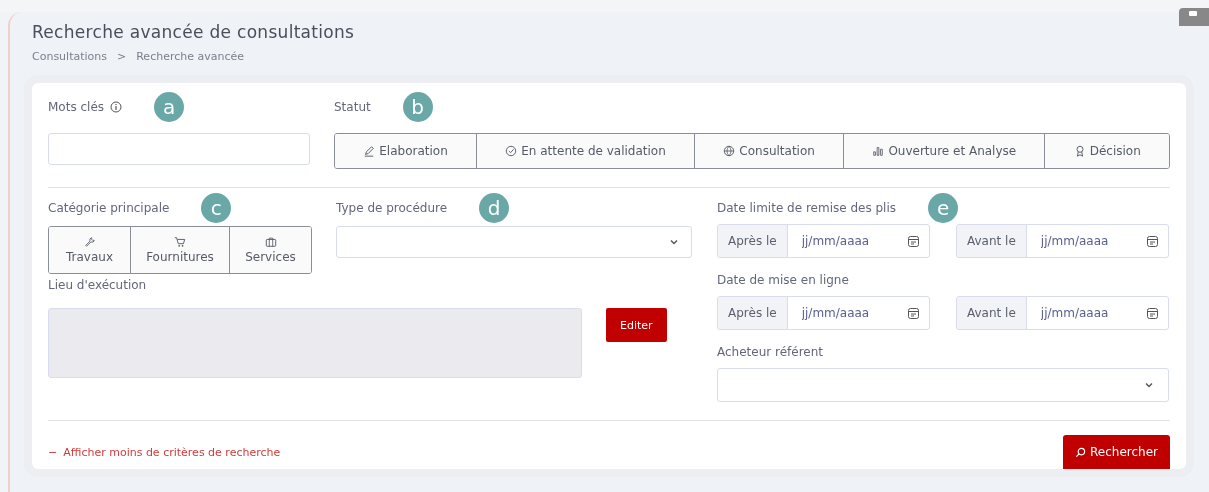  Describe the element at coordinates (417, 107) in the screenshot. I see `annotation-marker: b` at that location.